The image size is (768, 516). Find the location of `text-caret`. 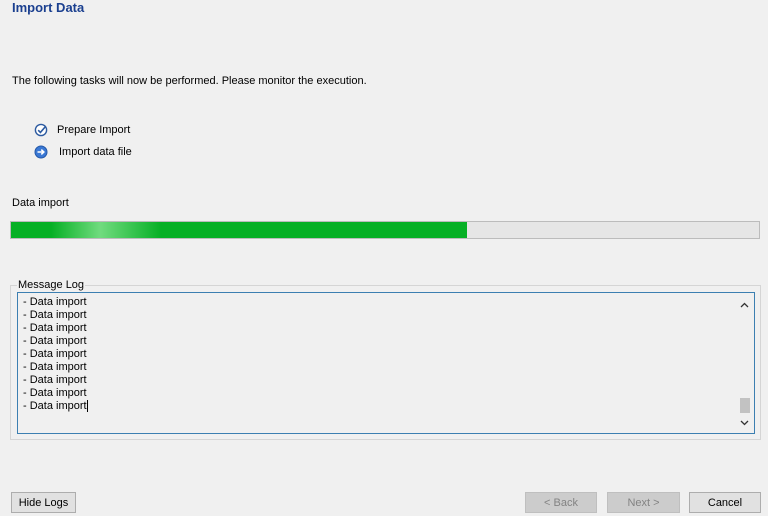

text-caret is located at coordinates (87, 406).